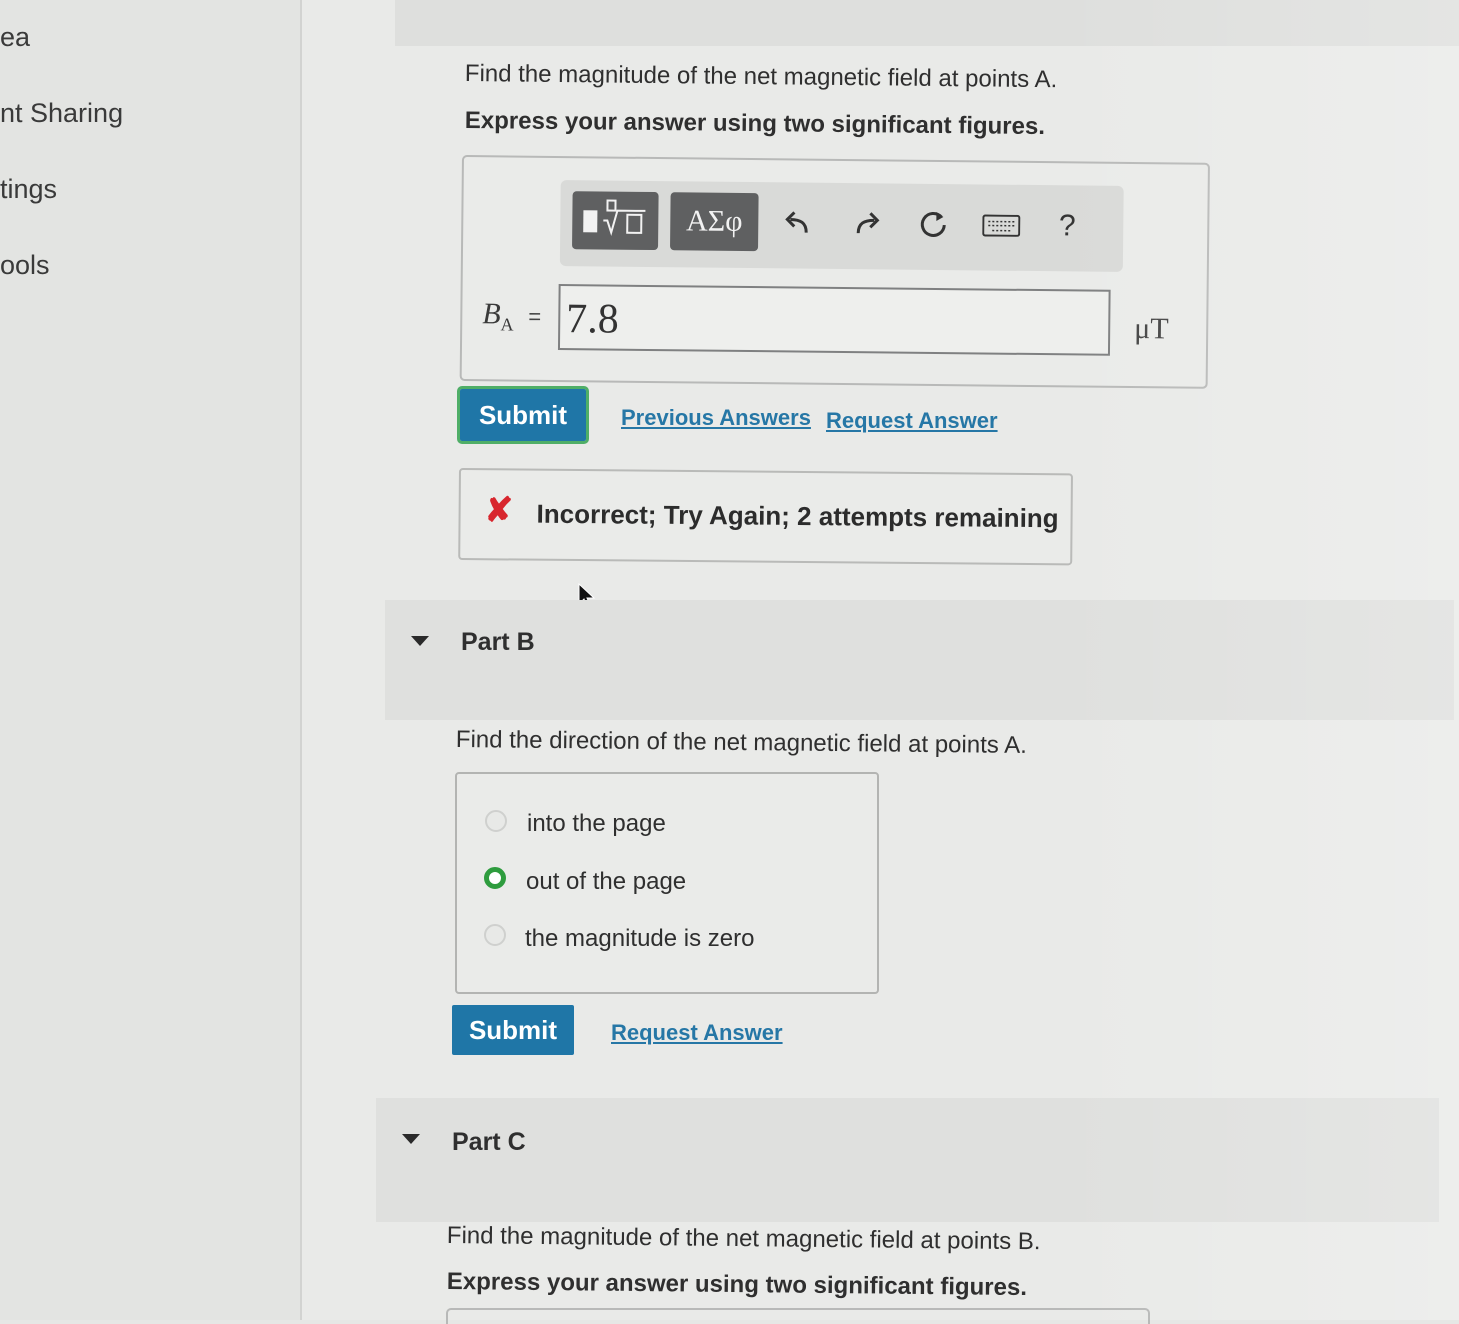 The image size is (1459, 1324). I want to click on equals-sign: =, so click(535, 316).